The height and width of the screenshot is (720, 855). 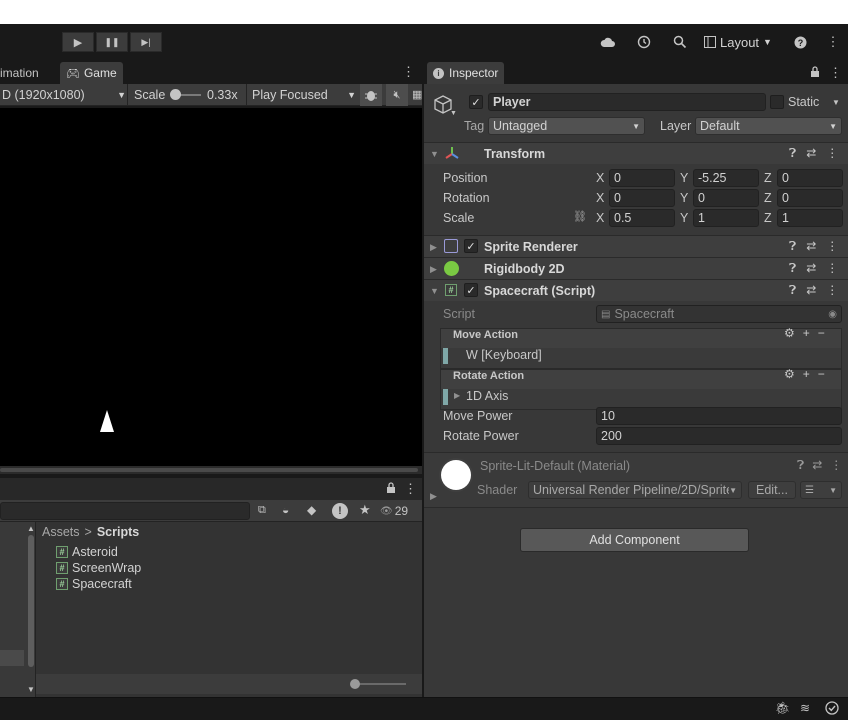 I want to click on object-picker-icon: ◉, so click(x=832, y=314).